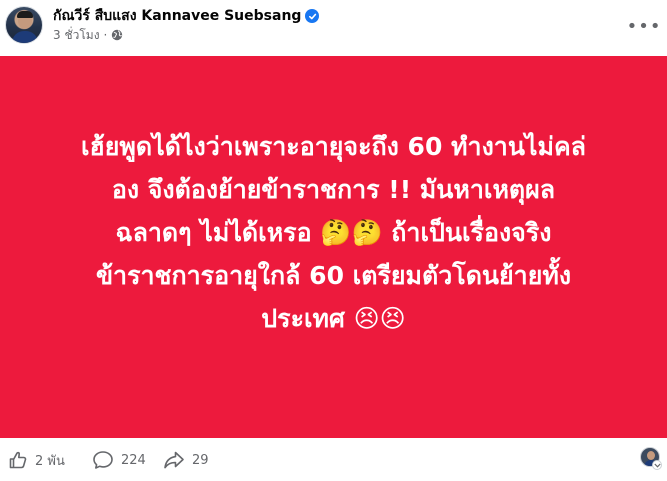 Image resolution: width=667 pixels, height=481 pixels. Describe the element at coordinates (177, 16) in the screenshot. I see `author-name: กัณวีร์ สืบแสง Kannavee Suebsang` at that location.